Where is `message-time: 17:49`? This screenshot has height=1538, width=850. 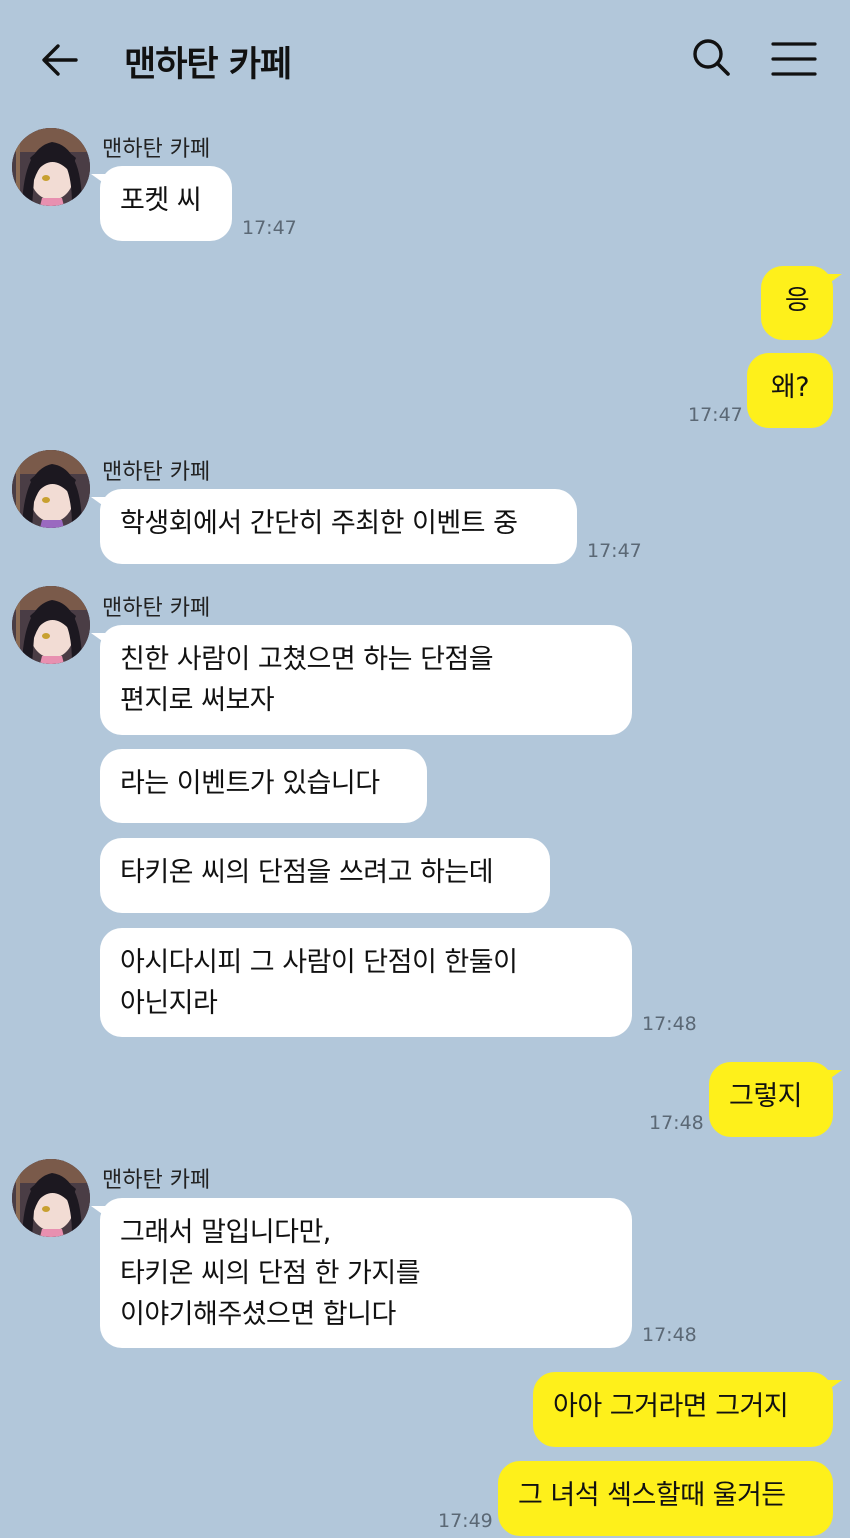
message-time: 17:49 is located at coordinates (465, 1521).